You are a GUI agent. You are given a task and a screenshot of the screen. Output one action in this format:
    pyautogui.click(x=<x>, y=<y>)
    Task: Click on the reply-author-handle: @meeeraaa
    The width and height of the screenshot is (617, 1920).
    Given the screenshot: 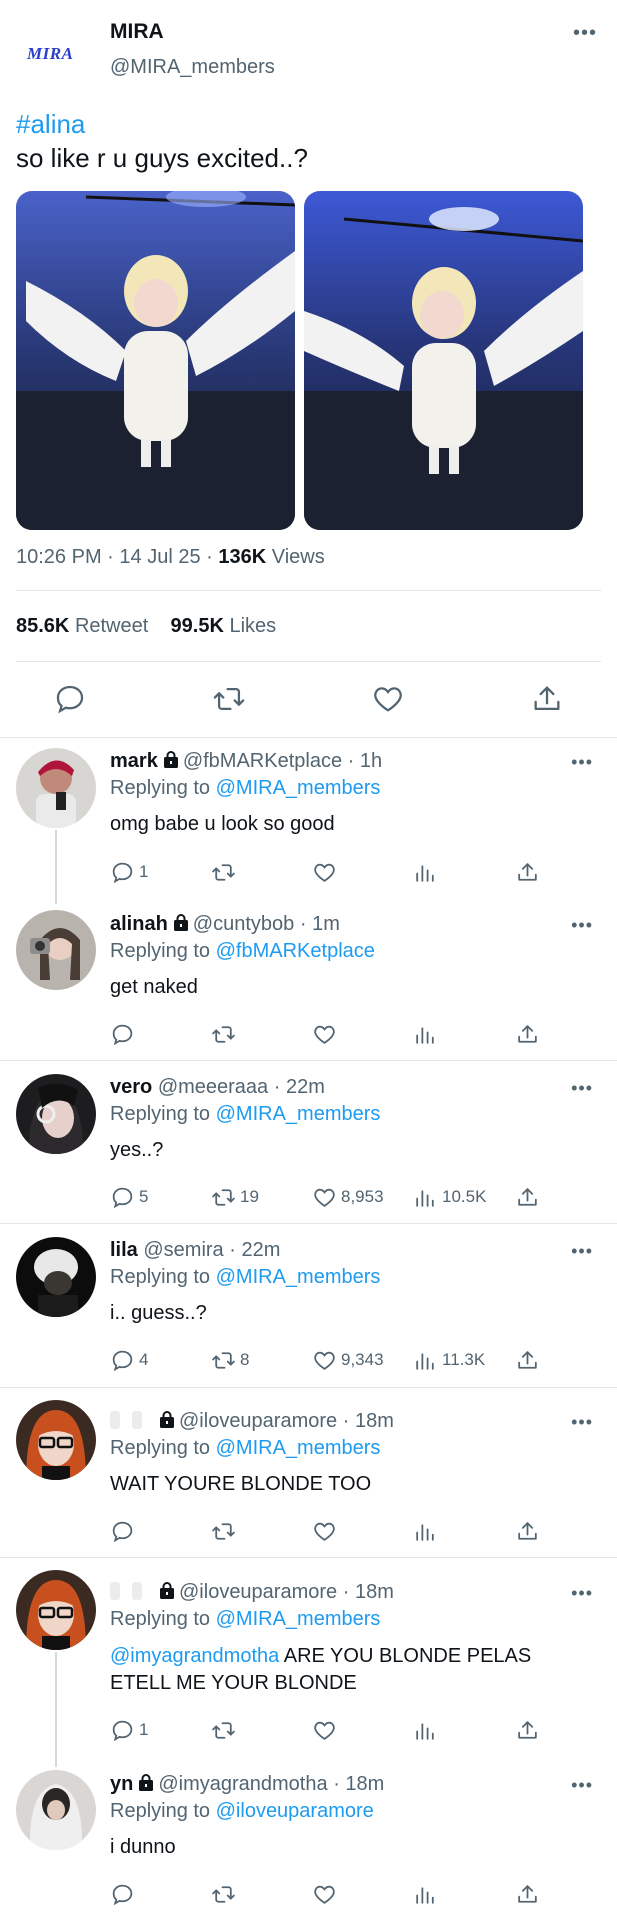 What is the action you would take?
    pyautogui.click(x=213, y=1087)
    